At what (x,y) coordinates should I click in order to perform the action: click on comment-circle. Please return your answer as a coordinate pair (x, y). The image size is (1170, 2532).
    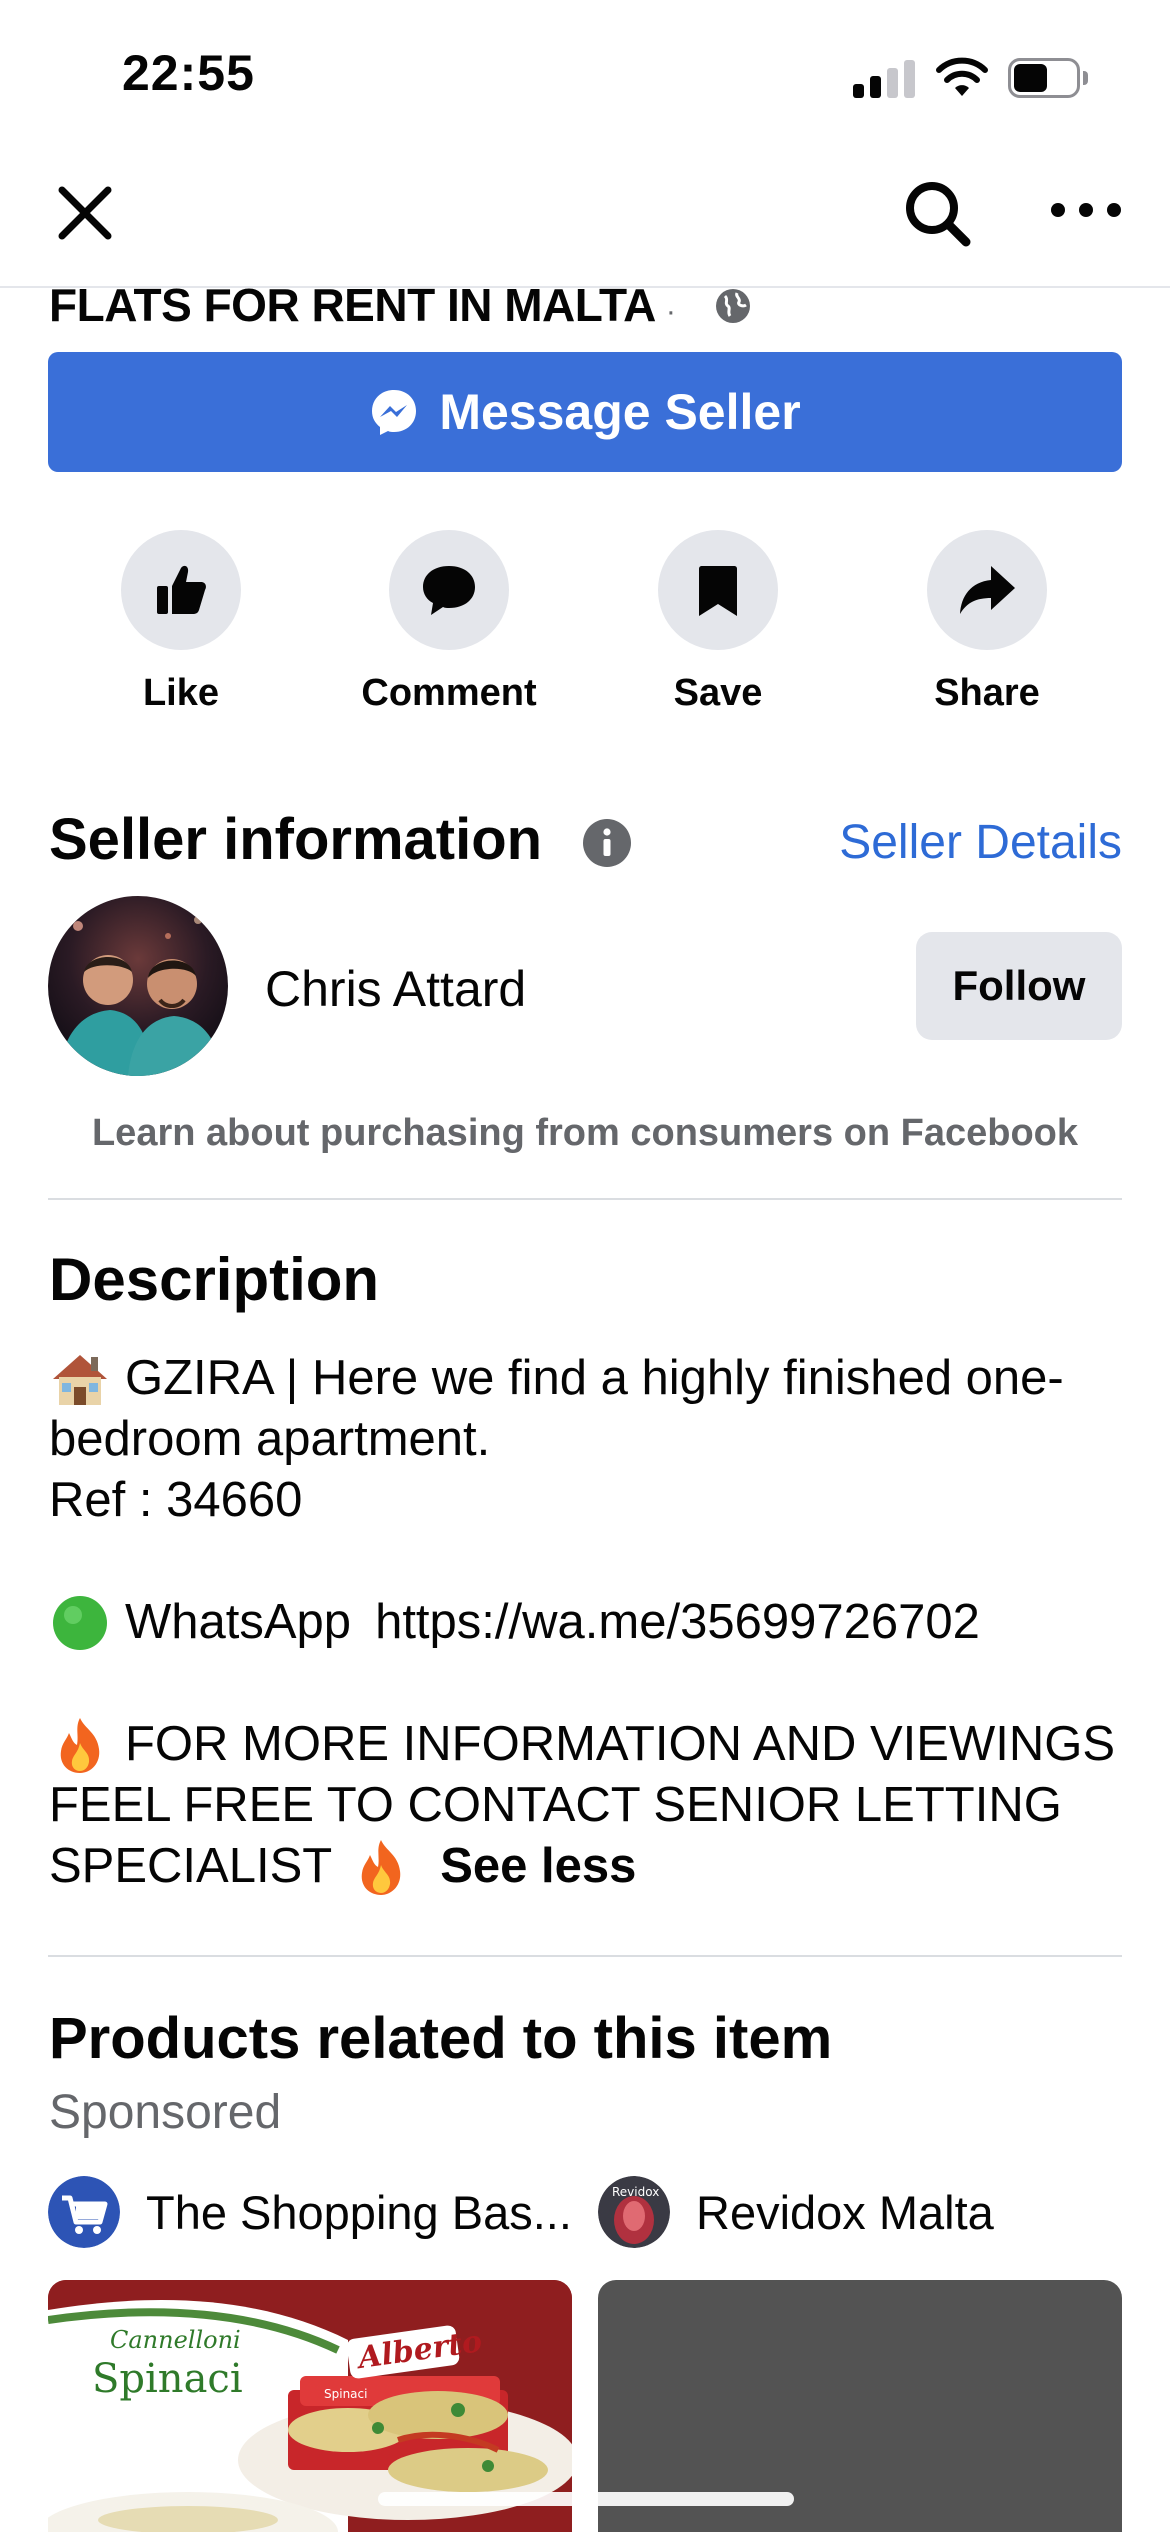
    Looking at the image, I should click on (449, 590).